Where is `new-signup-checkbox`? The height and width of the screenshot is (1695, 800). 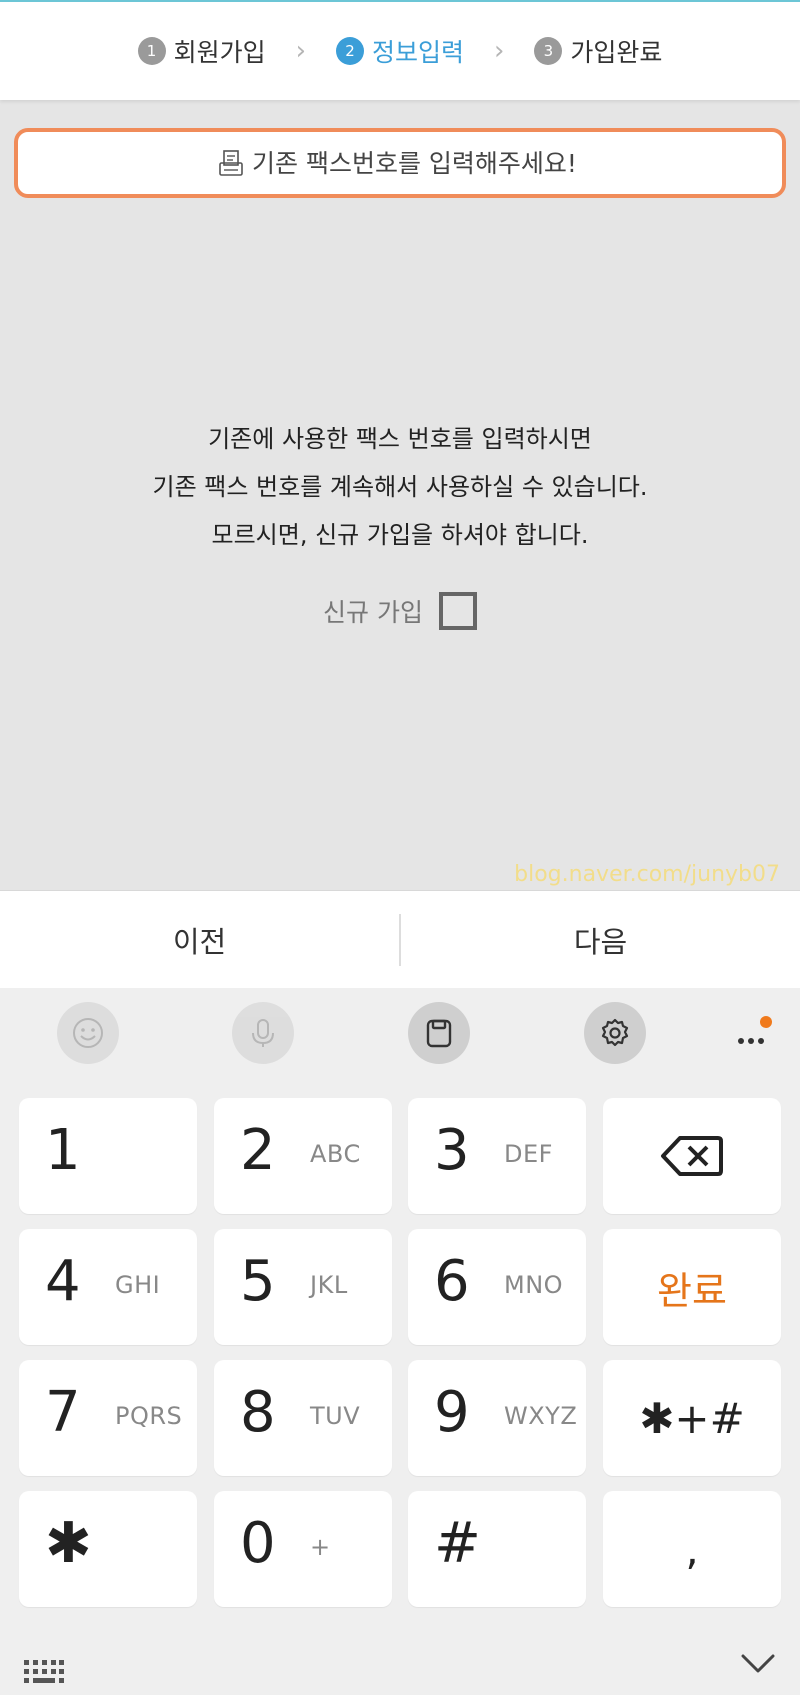 new-signup-checkbox is located at coordinates (457, 611).